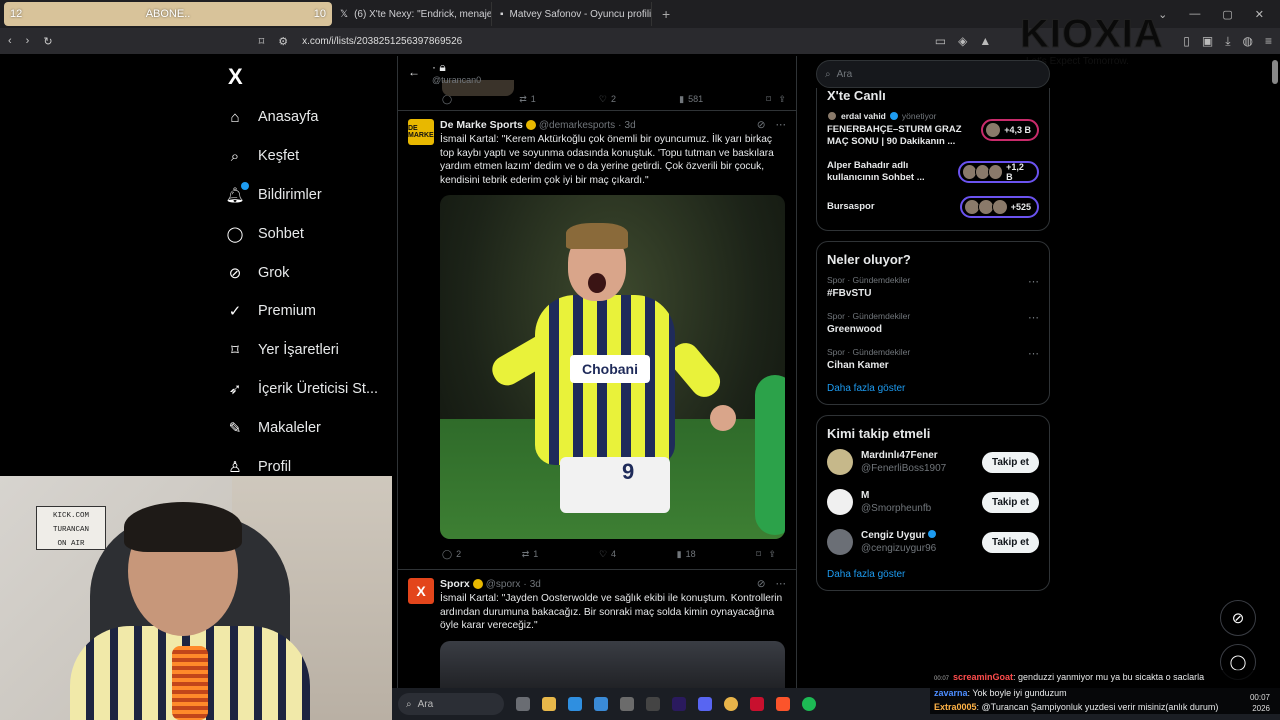 The height and width of the screenshot is (720, 1280). Describe the element at coordinates (47, 41) in the screenshot. I see `reload-icon: ↻` at that location.